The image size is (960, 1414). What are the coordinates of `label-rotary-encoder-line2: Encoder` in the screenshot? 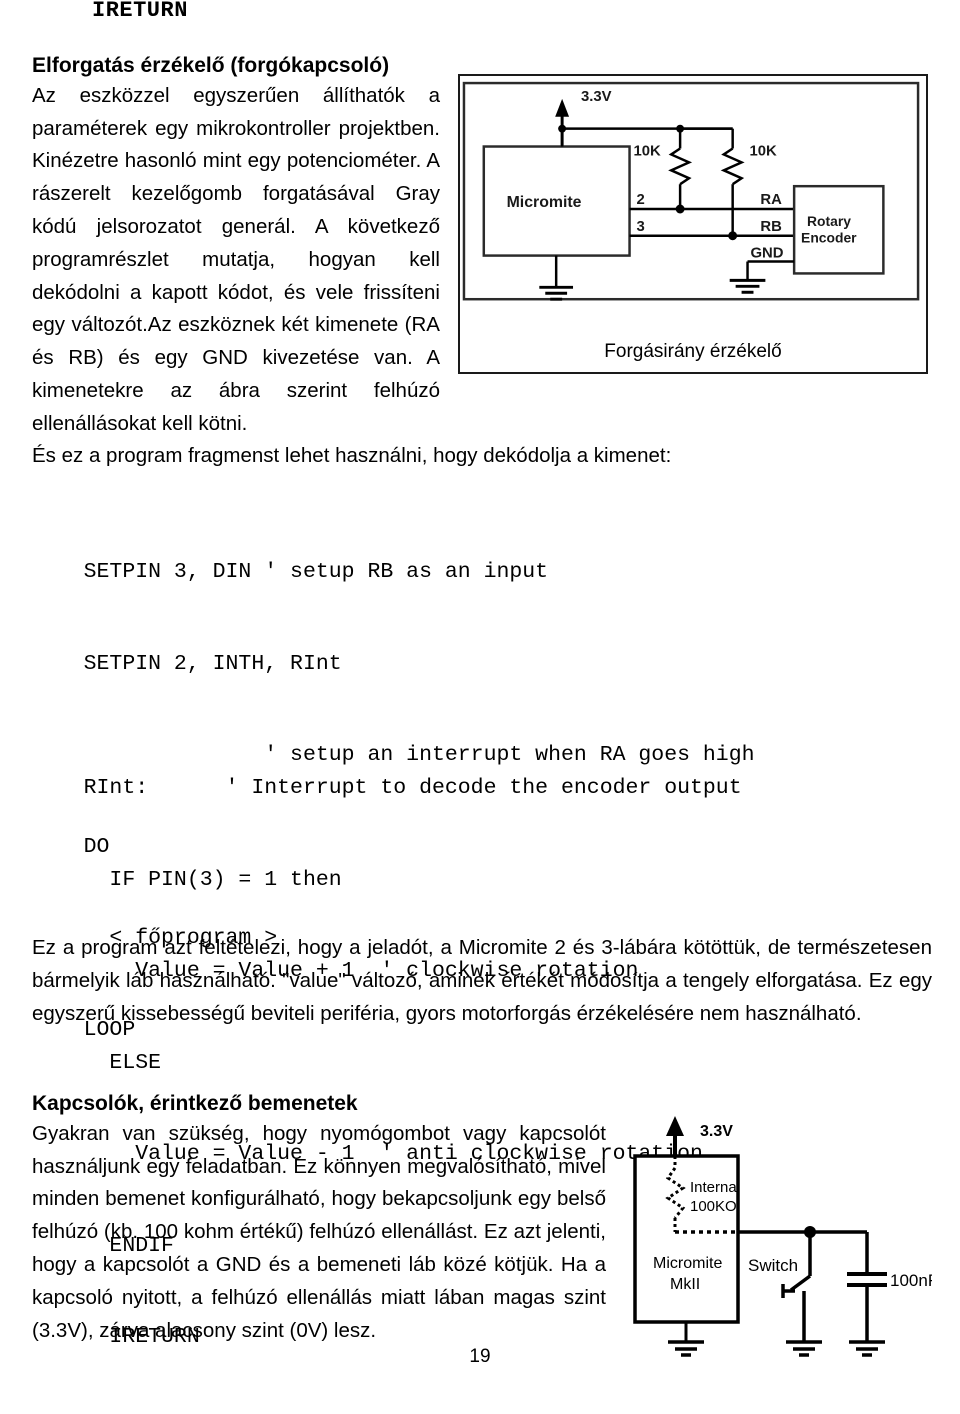 It's located at (829, 238).